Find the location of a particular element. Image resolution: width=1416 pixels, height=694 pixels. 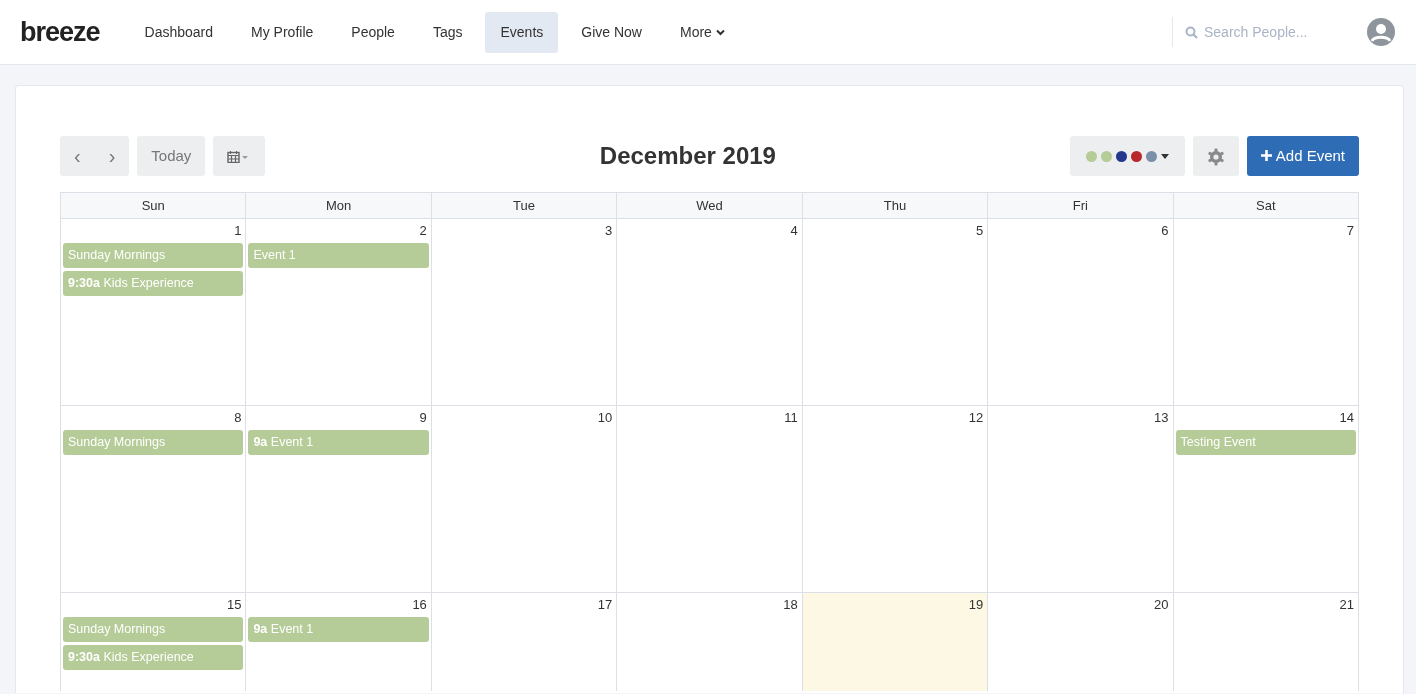

day-number: 3 is located at coordinates (524, 232).